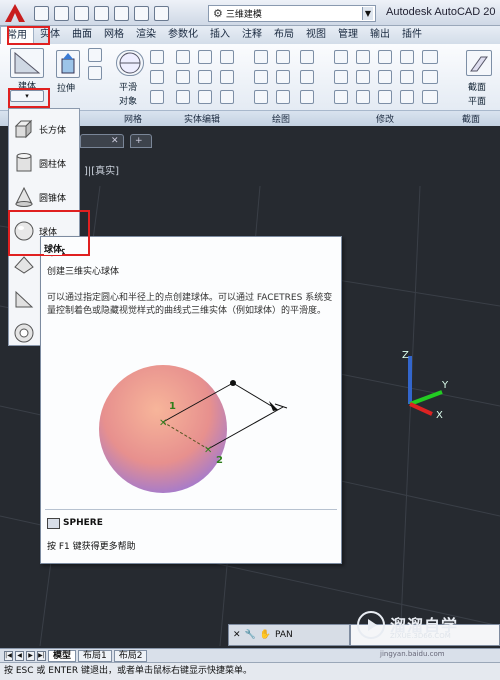 This screenshot has width=500, height=680. Describe the element at coordinates (261, 77) in the screenshot. I see `spline-icon` at that location.